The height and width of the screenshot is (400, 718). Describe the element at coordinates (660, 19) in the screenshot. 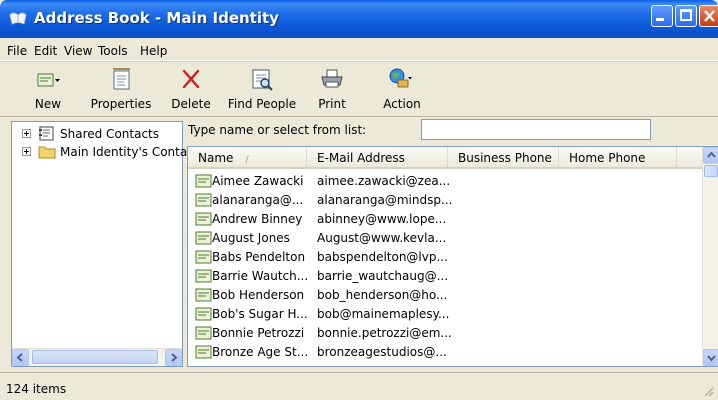

I see `minimize-icon` at that location.